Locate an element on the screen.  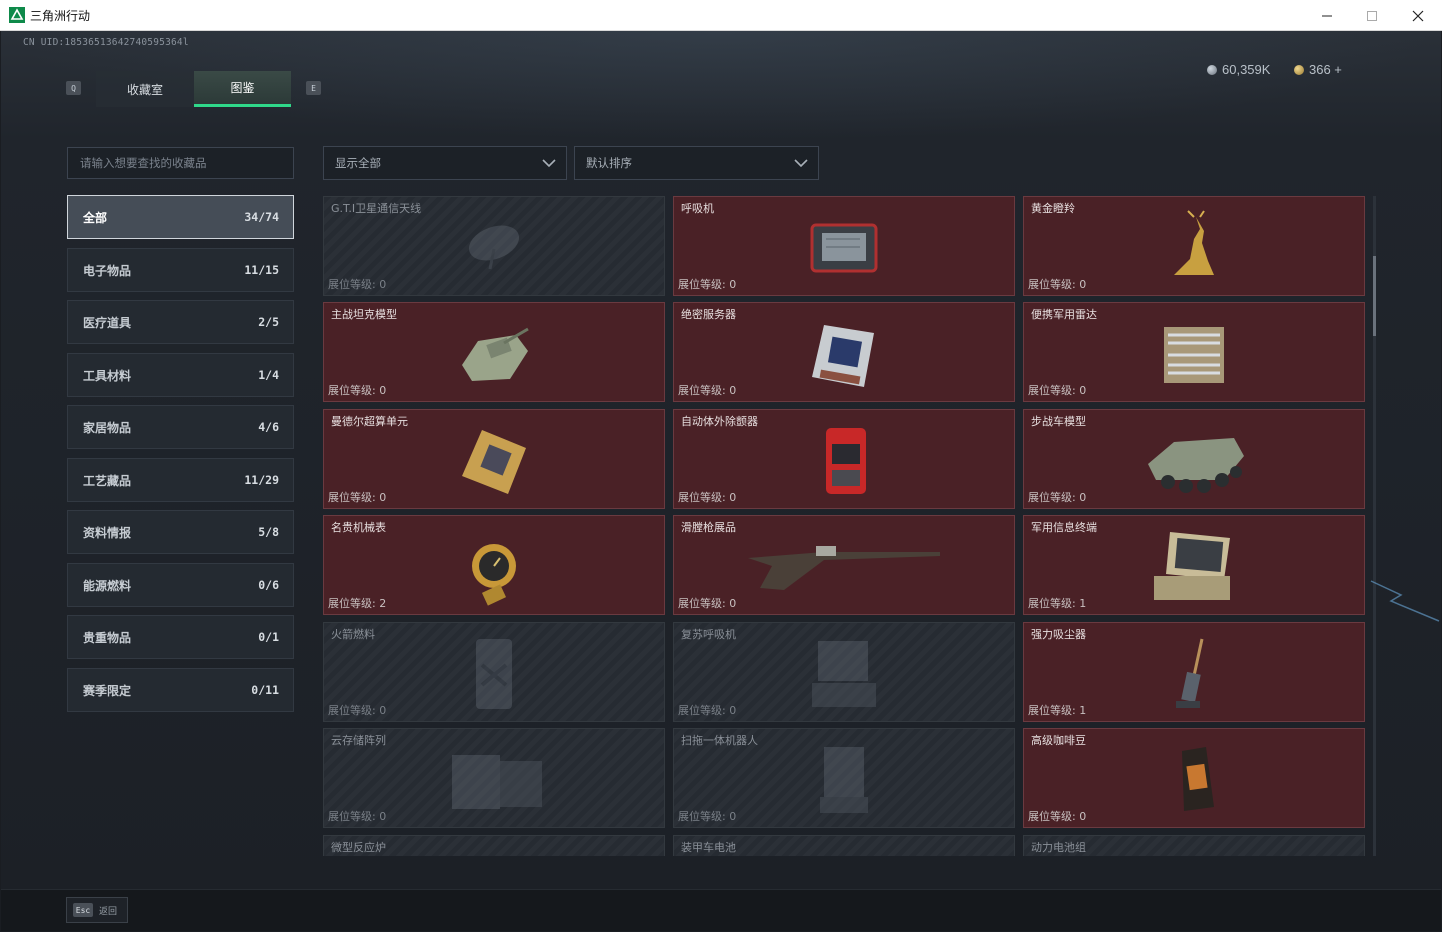
maximize-icon is located at coordinates (1372, 15).